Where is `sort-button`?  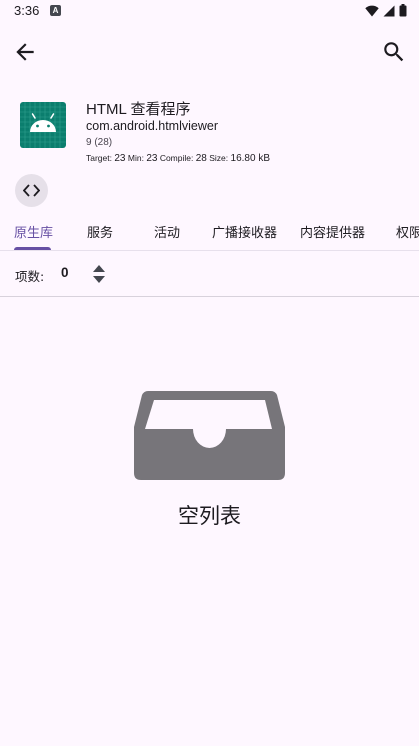
sort-button is located at coordinates (99, 274).